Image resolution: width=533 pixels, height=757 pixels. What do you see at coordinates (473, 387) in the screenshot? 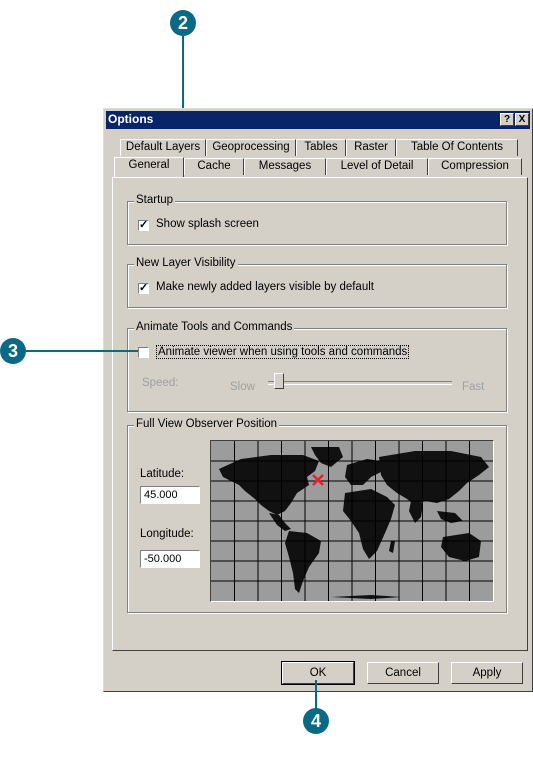
I see `fast-label: Fast` at bounding box center [473, 387].